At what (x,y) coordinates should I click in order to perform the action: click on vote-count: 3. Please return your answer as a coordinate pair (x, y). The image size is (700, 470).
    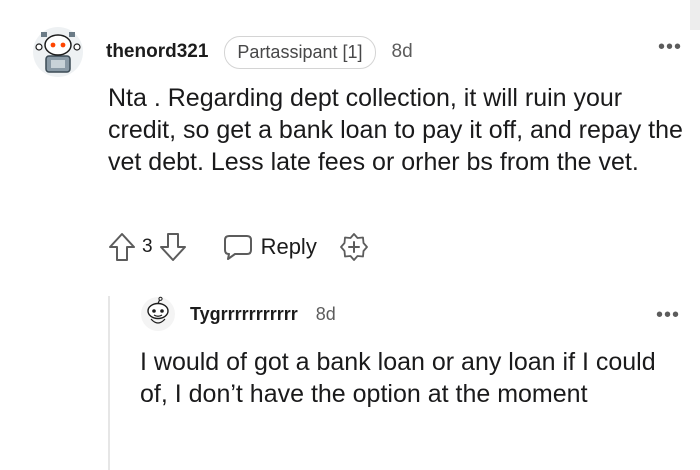
    Looking at the image, I should click on (147, 246).